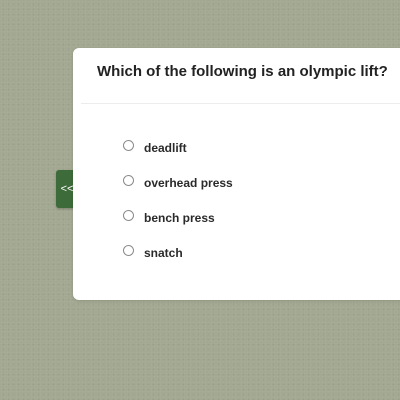  What do you see at coordinates (240, 103) in the screenshot?
I see `divider` at bounding box center [240, 103].